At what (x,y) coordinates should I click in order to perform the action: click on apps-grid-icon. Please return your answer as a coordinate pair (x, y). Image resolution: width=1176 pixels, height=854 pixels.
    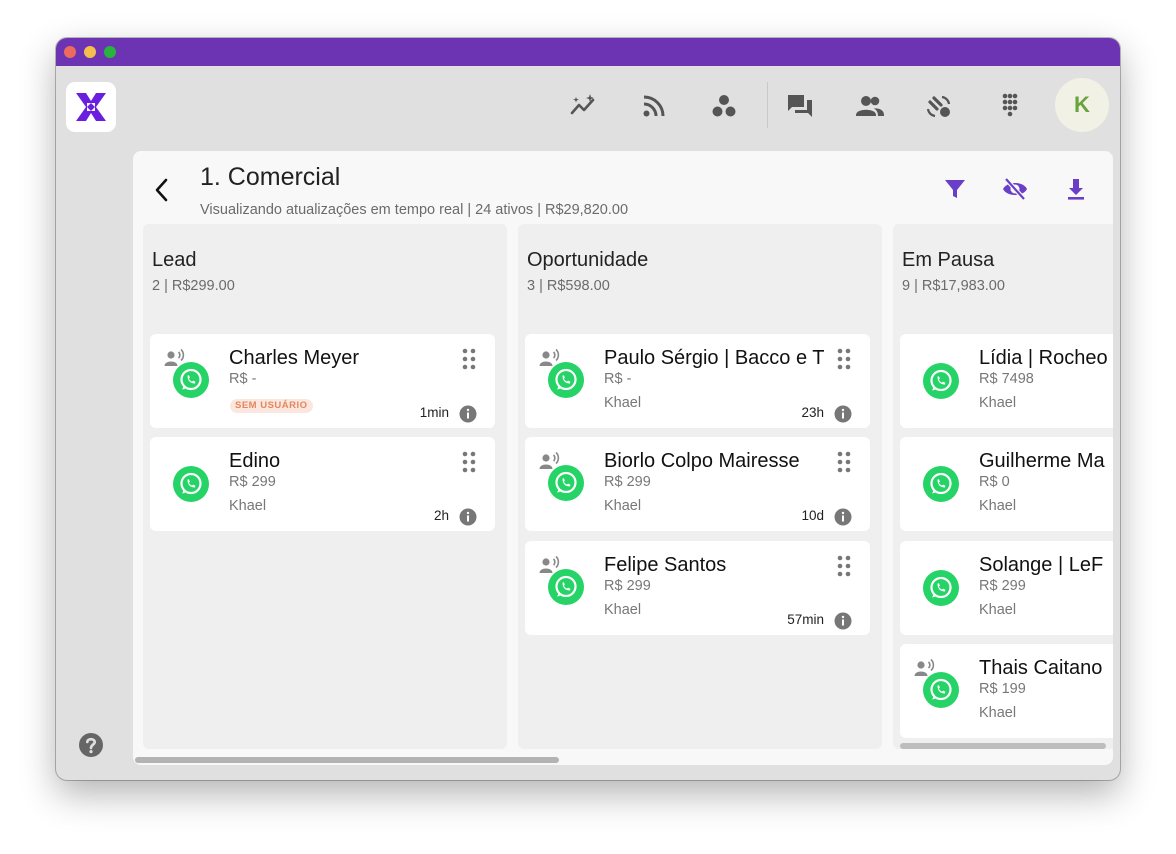
    Looking at the image, I should click on (1010, 105).